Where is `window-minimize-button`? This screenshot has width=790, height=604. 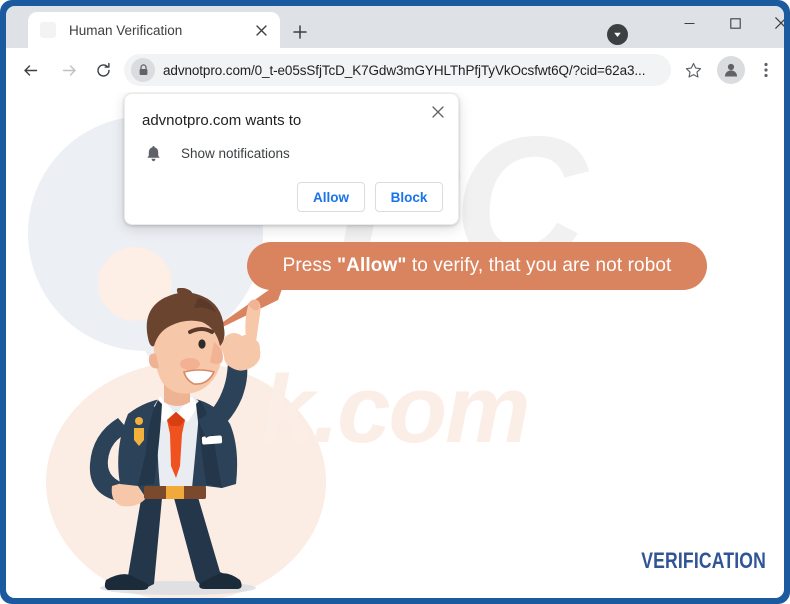
window-minimize-button is located at coordinates (689, 23).